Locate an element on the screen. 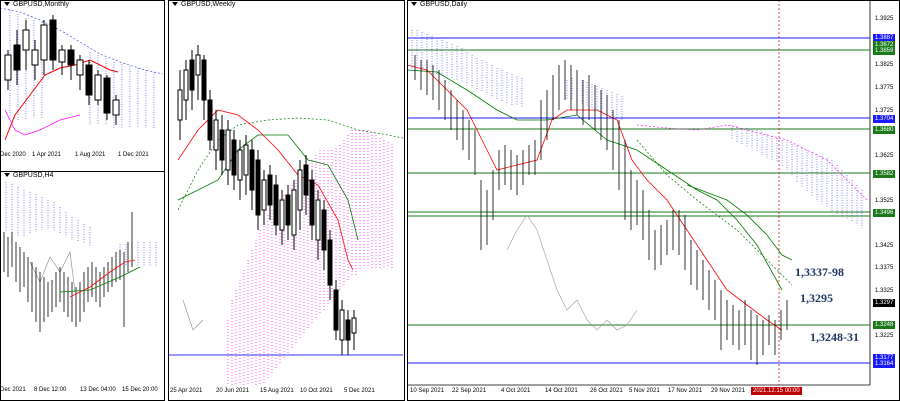 This screenshot has width=900, height=401. h4-frame is located at coordinates (82, 286).